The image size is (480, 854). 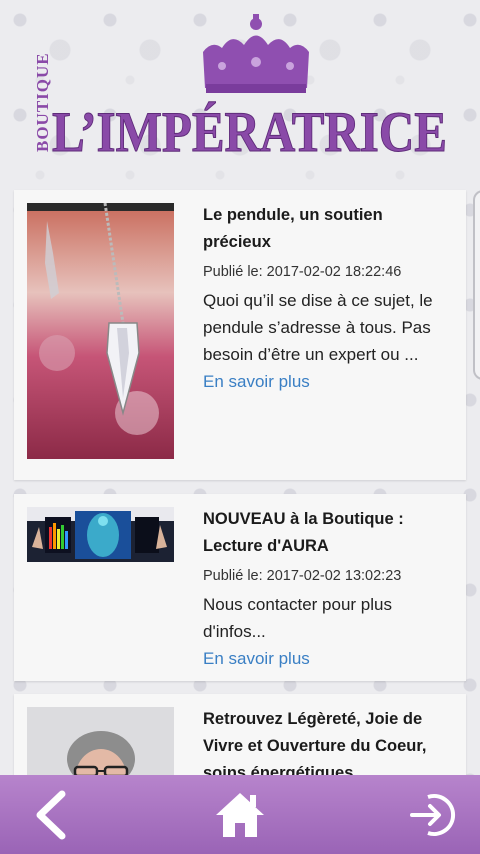 I want to click on logo-side-text: BOUTIQUE, so click(x=42, y=102).